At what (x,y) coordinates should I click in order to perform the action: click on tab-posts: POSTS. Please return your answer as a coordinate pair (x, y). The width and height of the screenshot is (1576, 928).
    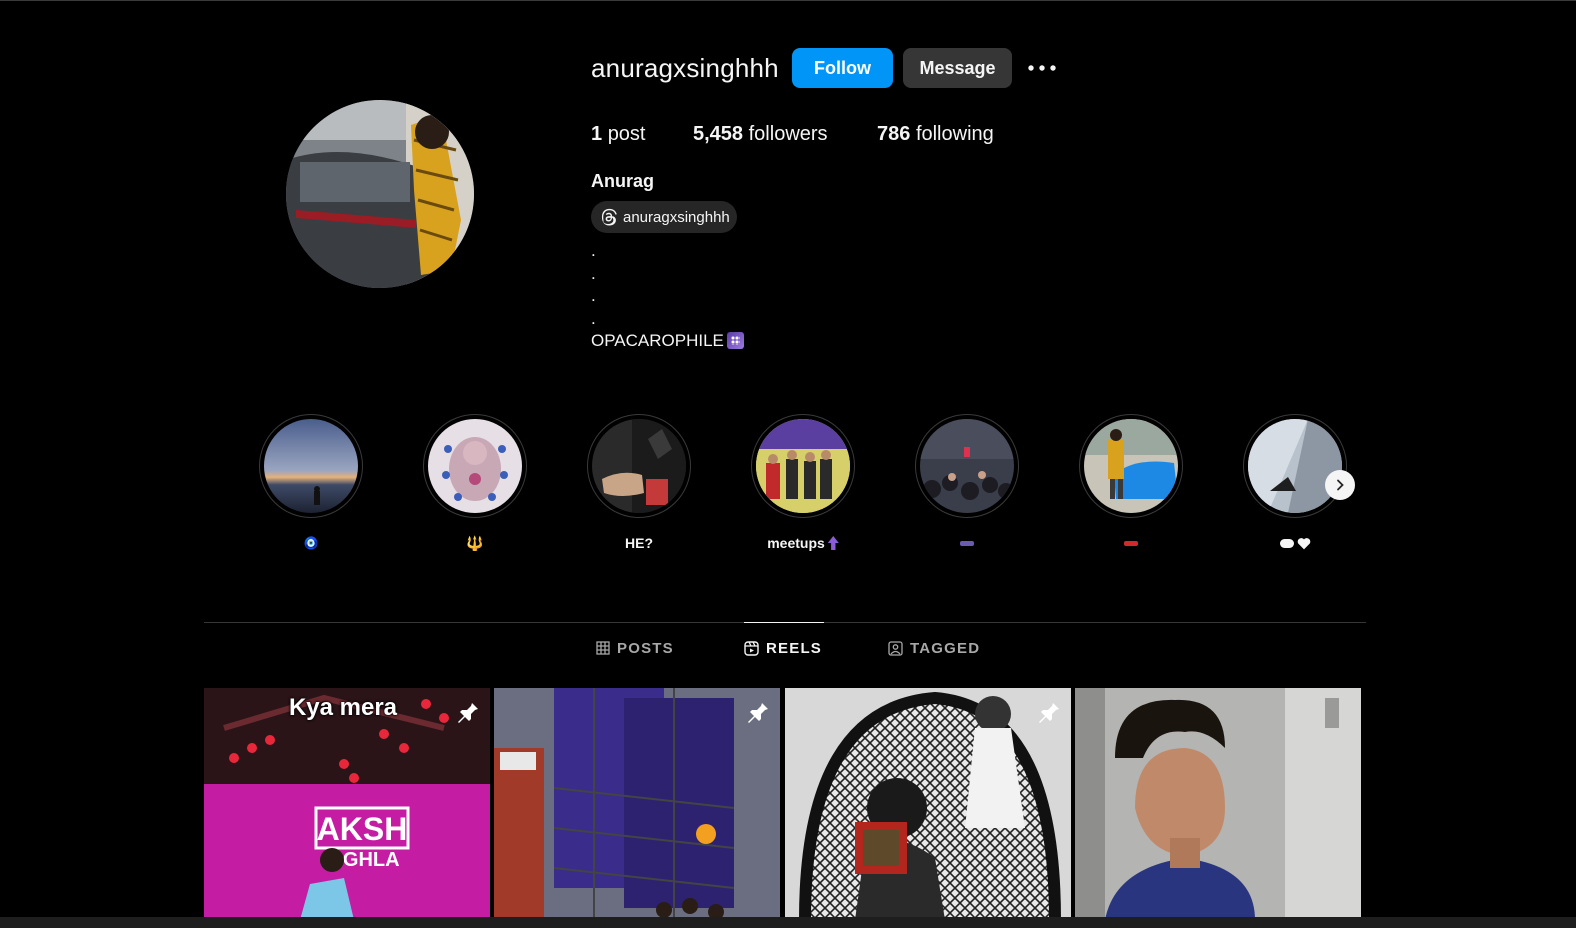
    Looking at the image, I should click on (635, 648).